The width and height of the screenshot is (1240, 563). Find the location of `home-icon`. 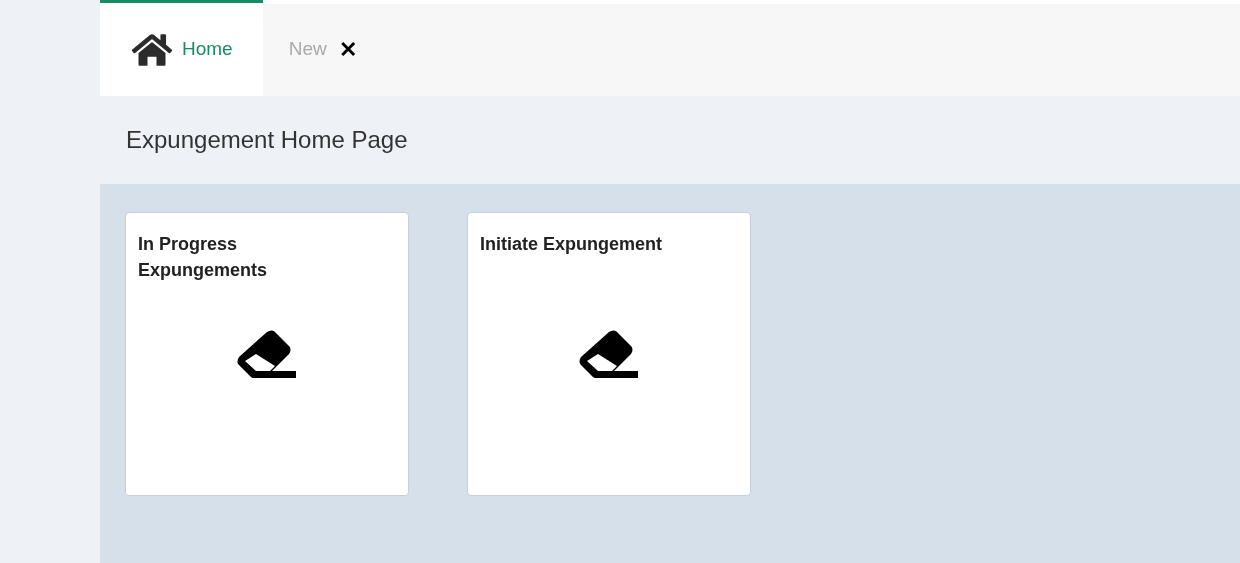

home-icon is located at coordinates (152, 49).